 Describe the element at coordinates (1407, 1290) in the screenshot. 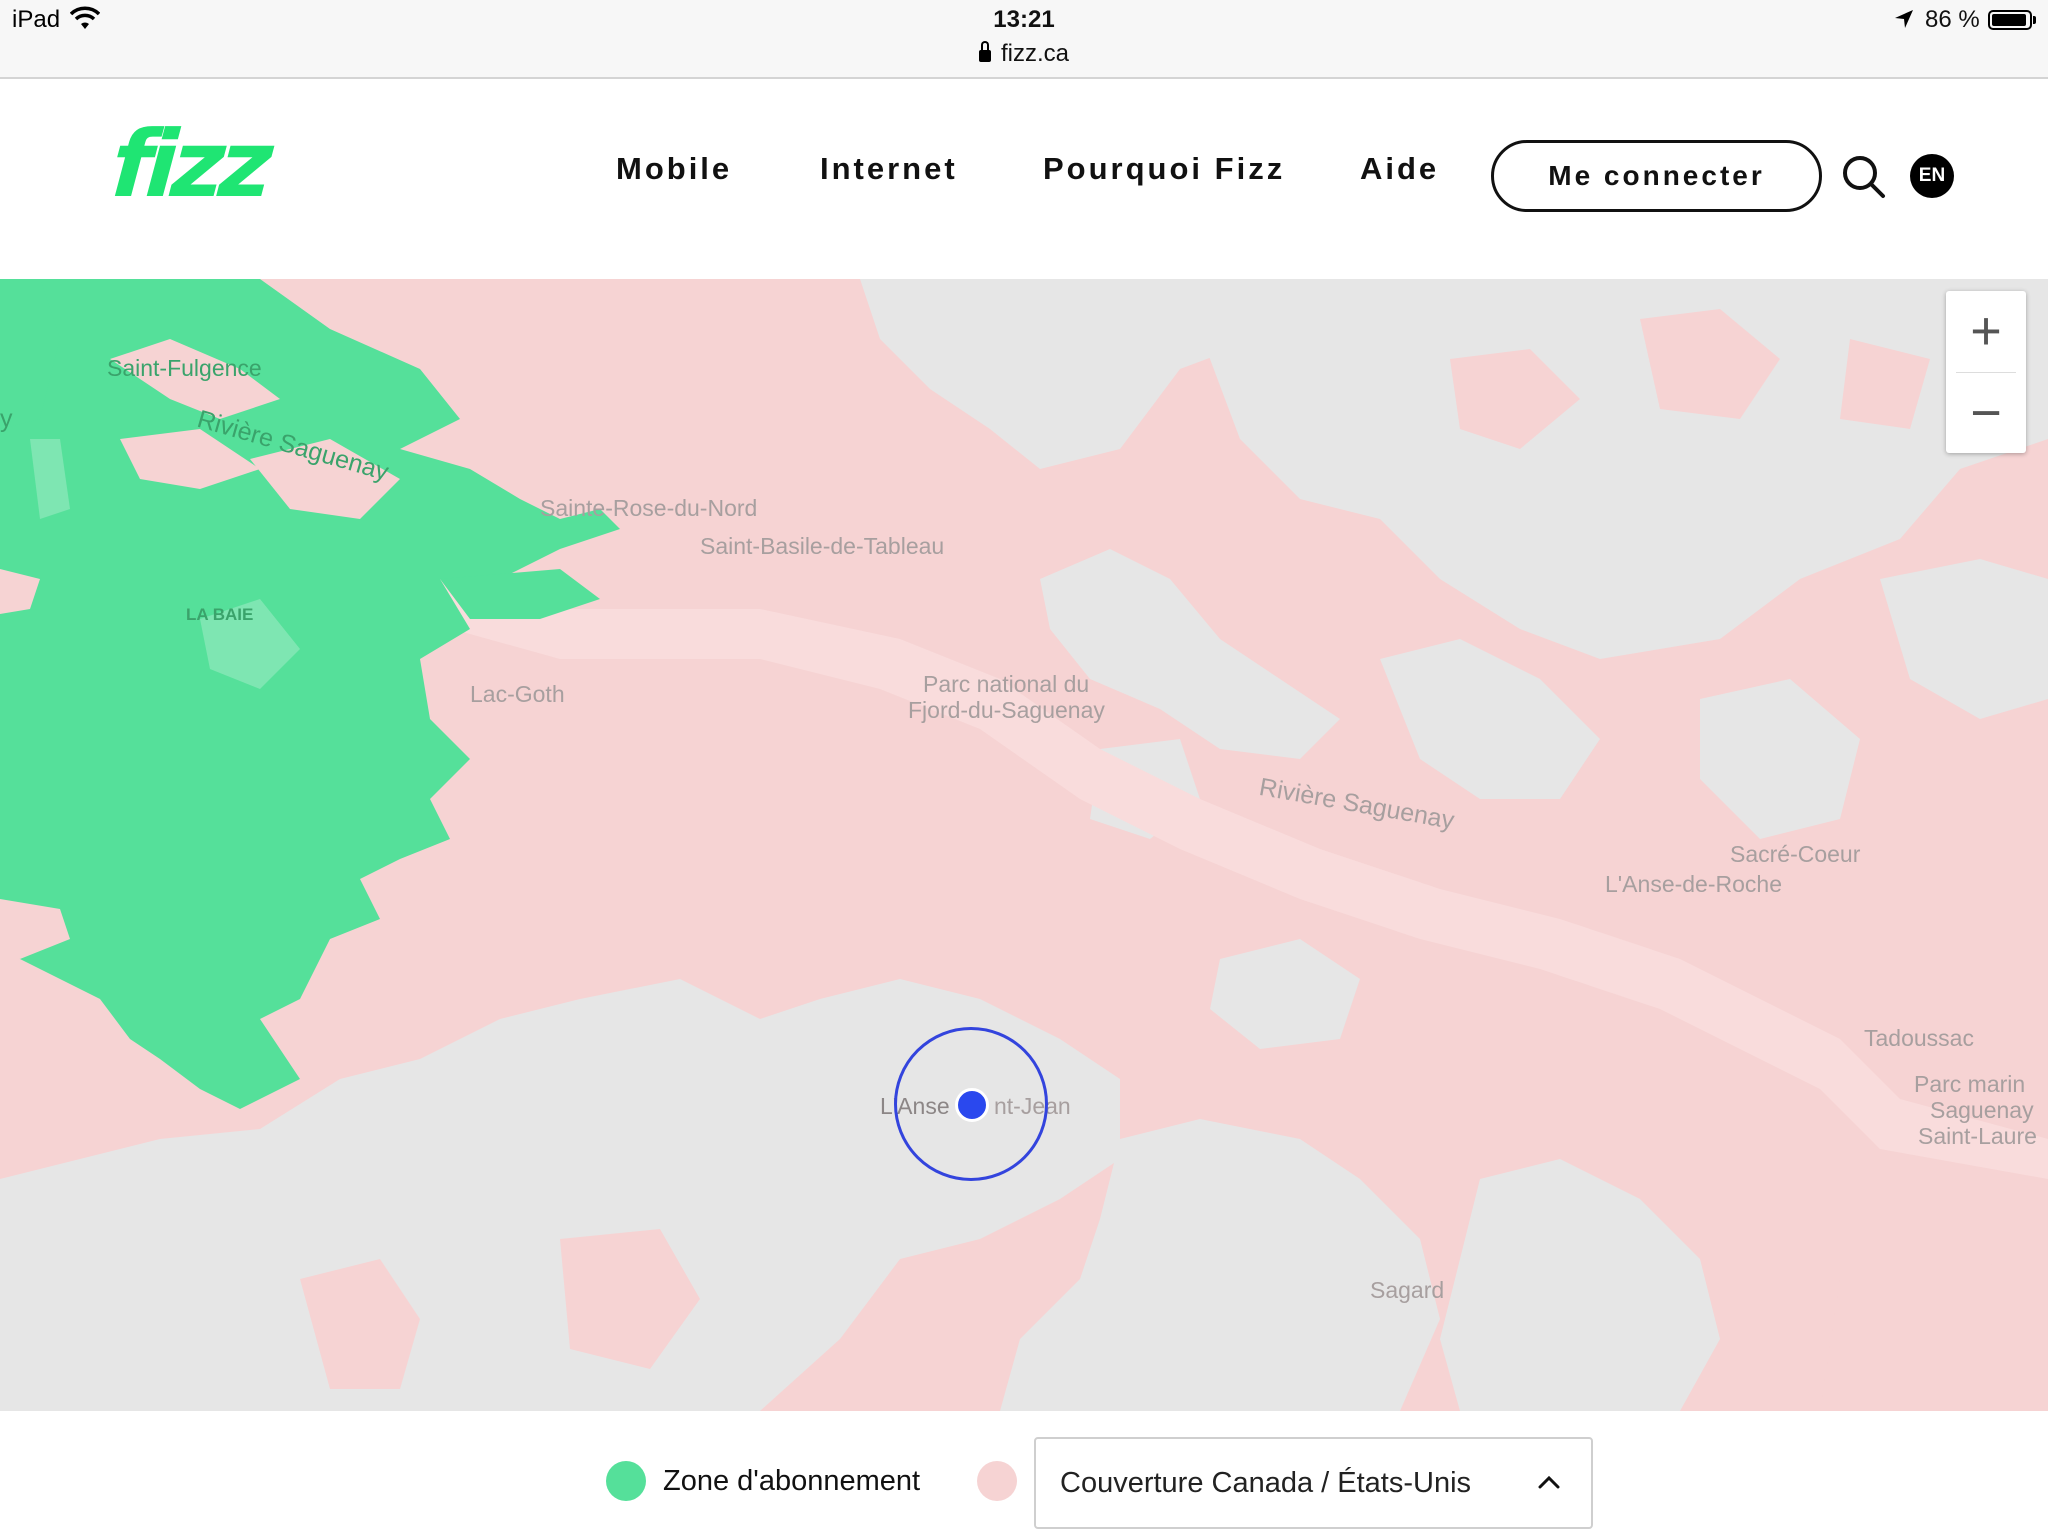

I see `map-label-sagard: Sagard` at that location.